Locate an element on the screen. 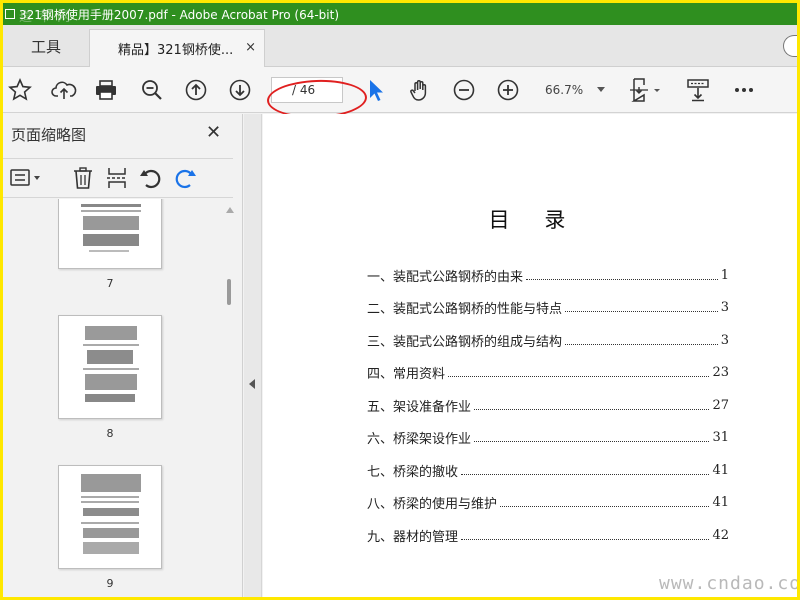  toc-entry-title: 九、器材的管理 is located at coordinates (413, 537).